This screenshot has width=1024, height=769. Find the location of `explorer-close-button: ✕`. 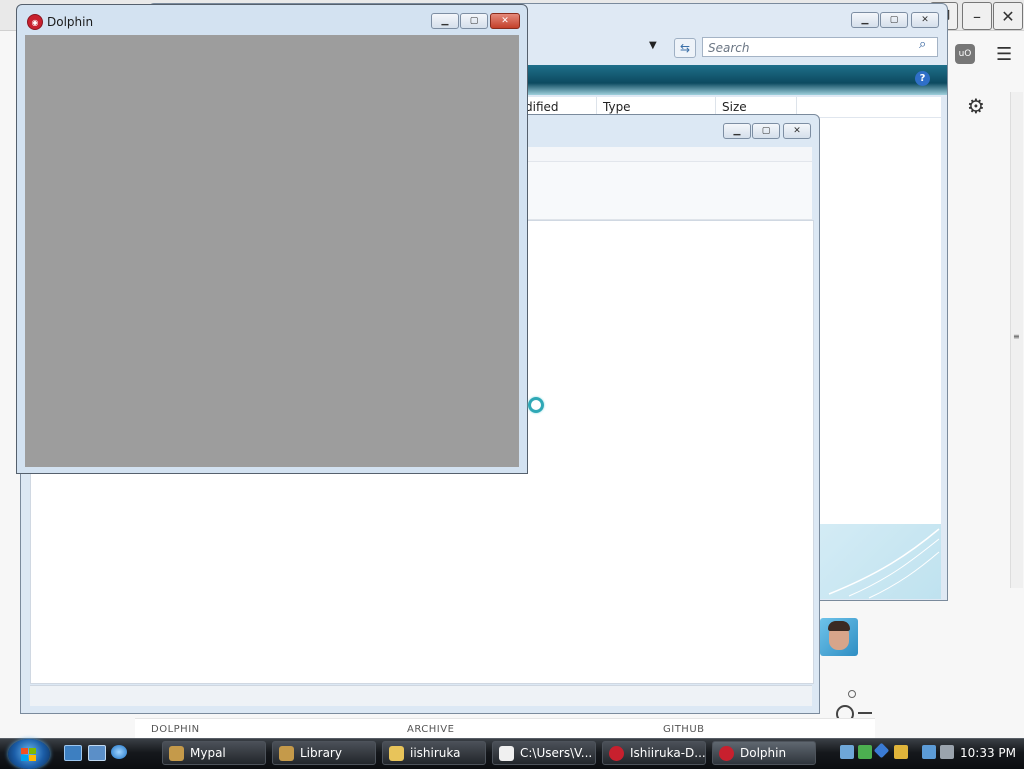

explorer-close-button: ✕ is located at coordinates (925, 20).